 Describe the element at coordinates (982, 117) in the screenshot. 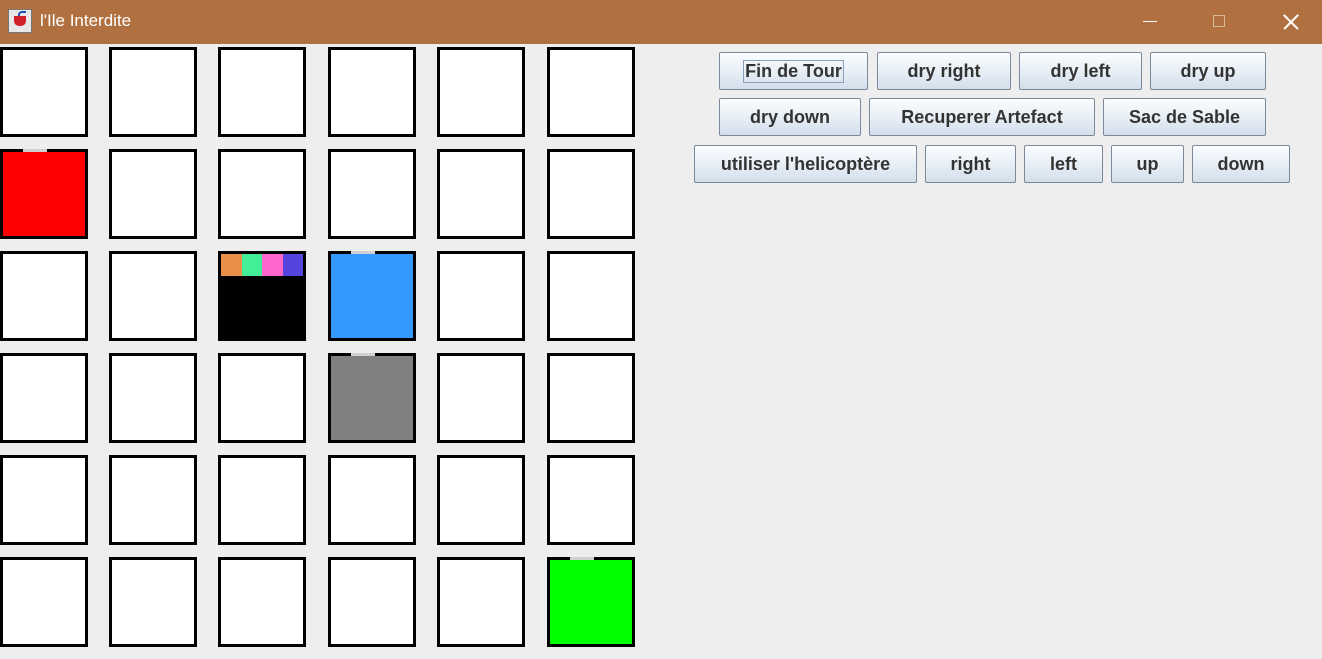

I see `recuperer-artefact-button: Recuperer Artefact` at that location.